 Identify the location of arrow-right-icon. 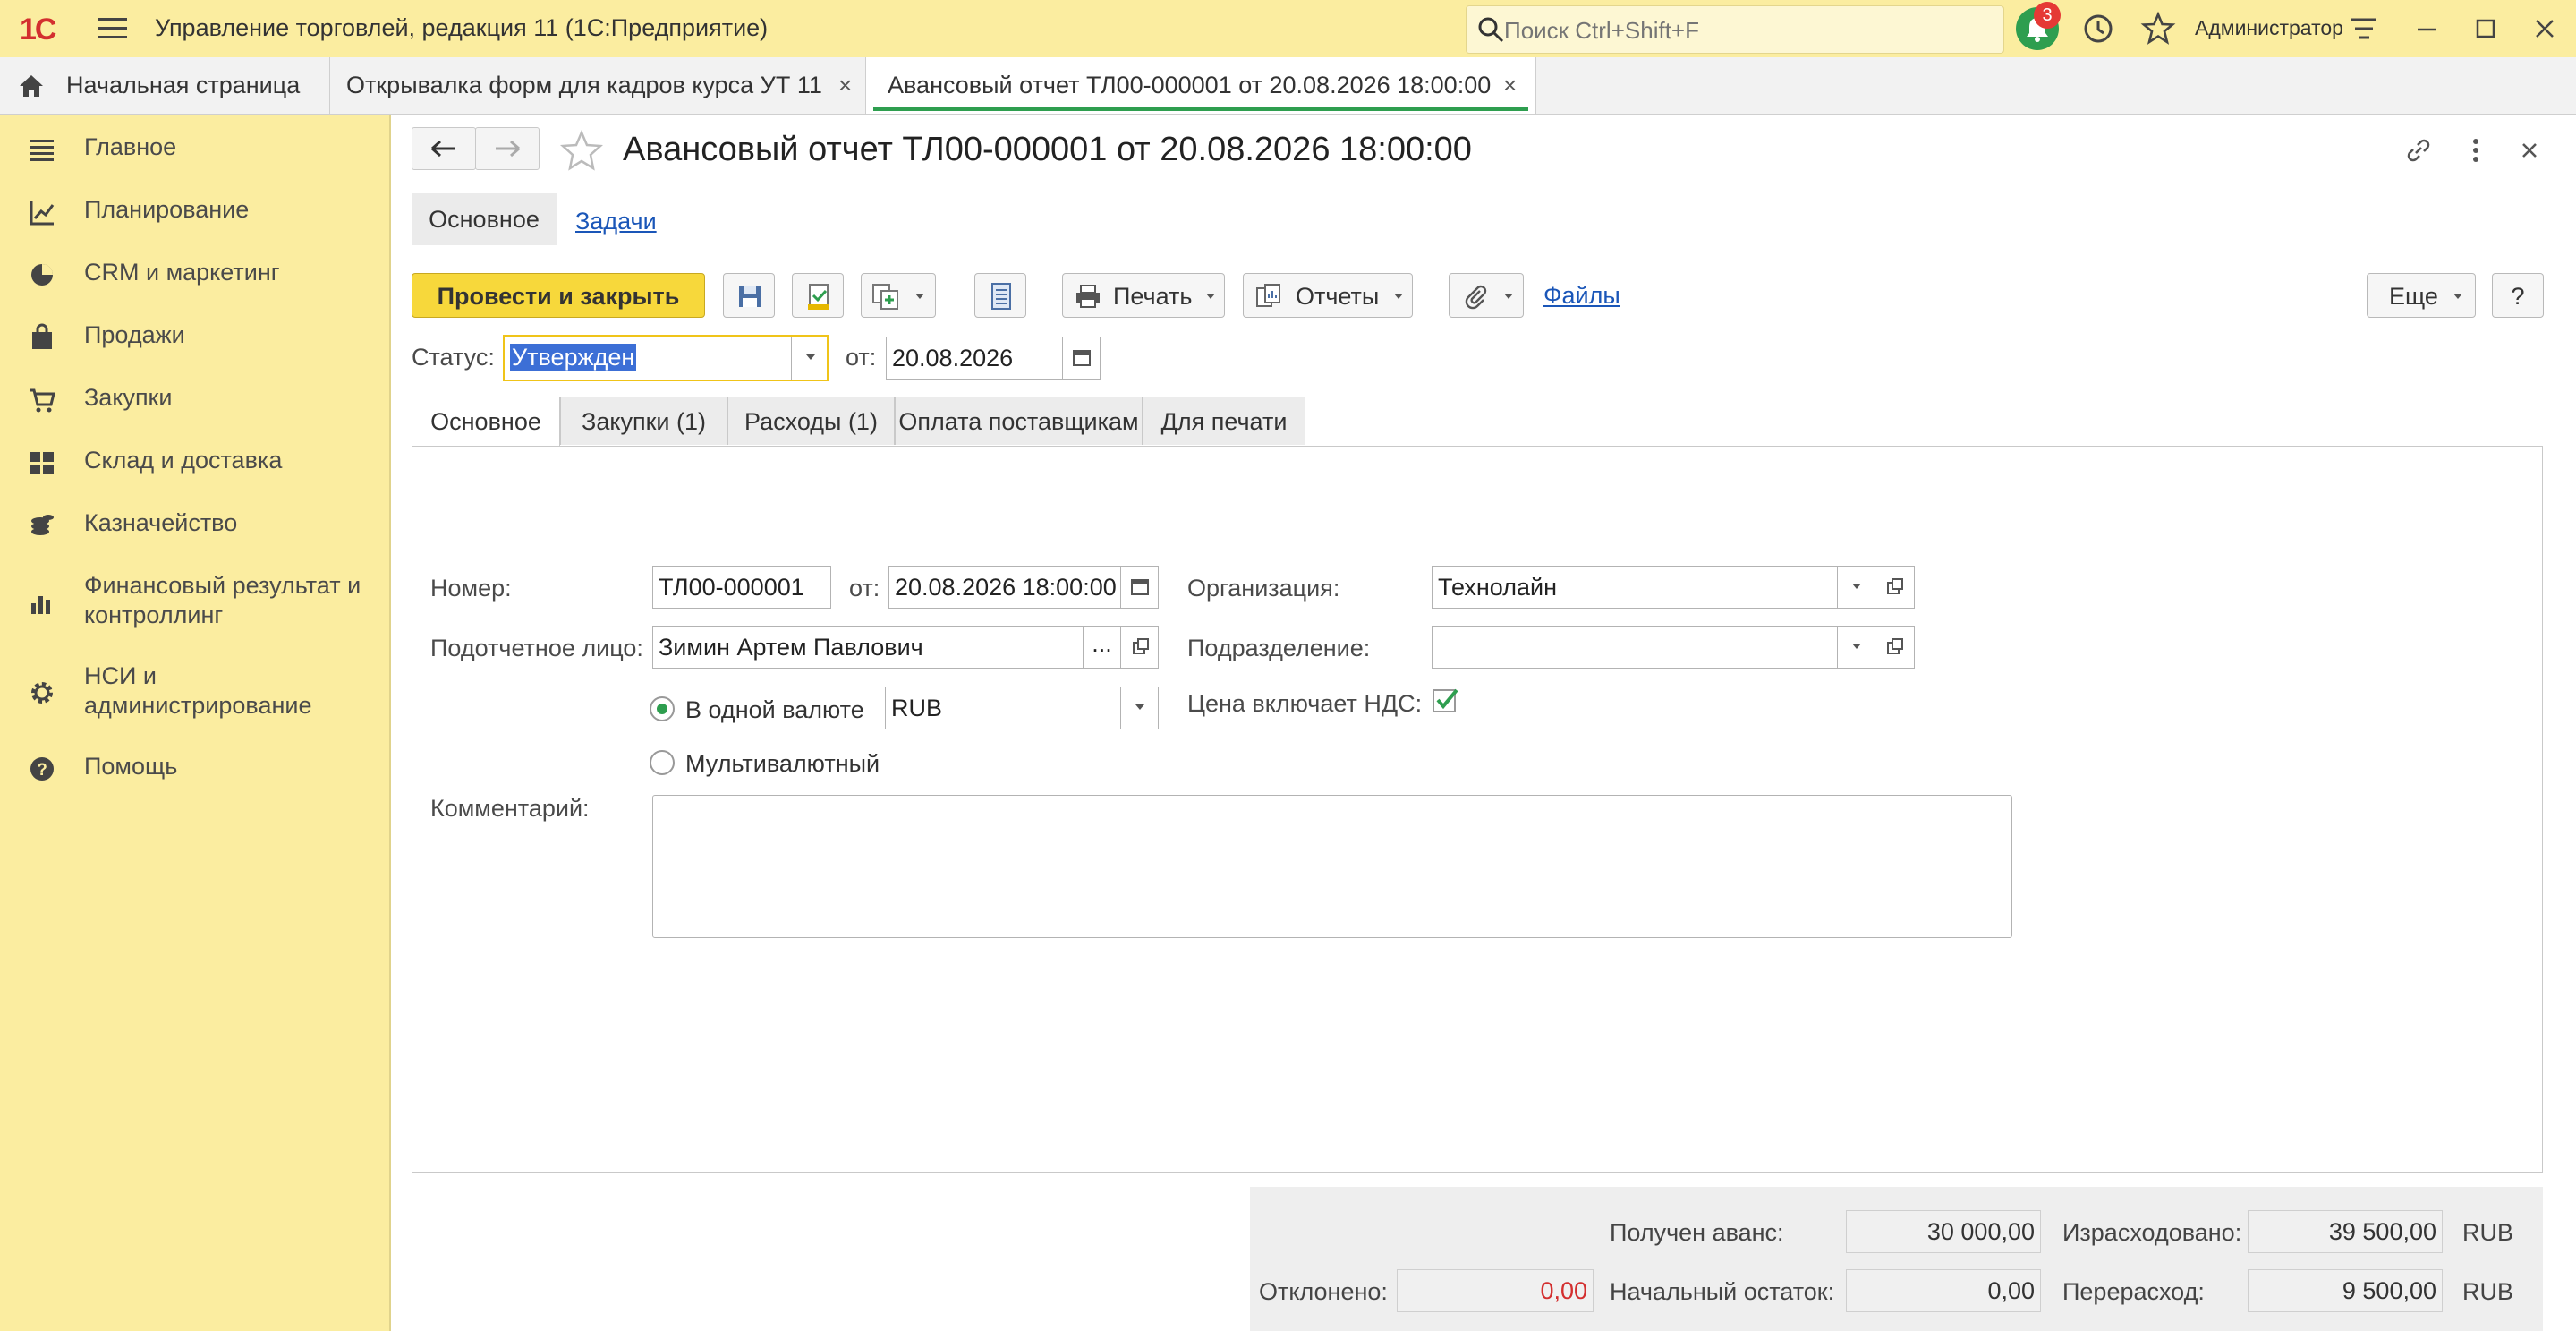
(508, 149).